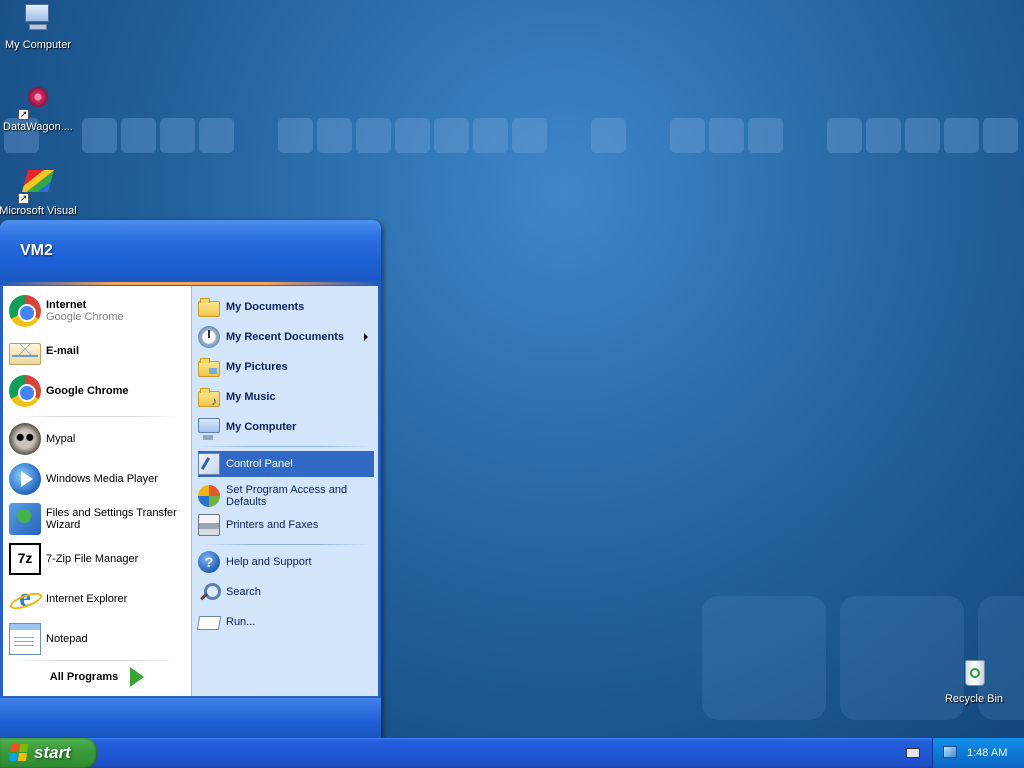  I want to click on item-label: Set Program Access and, so click(287, 490).